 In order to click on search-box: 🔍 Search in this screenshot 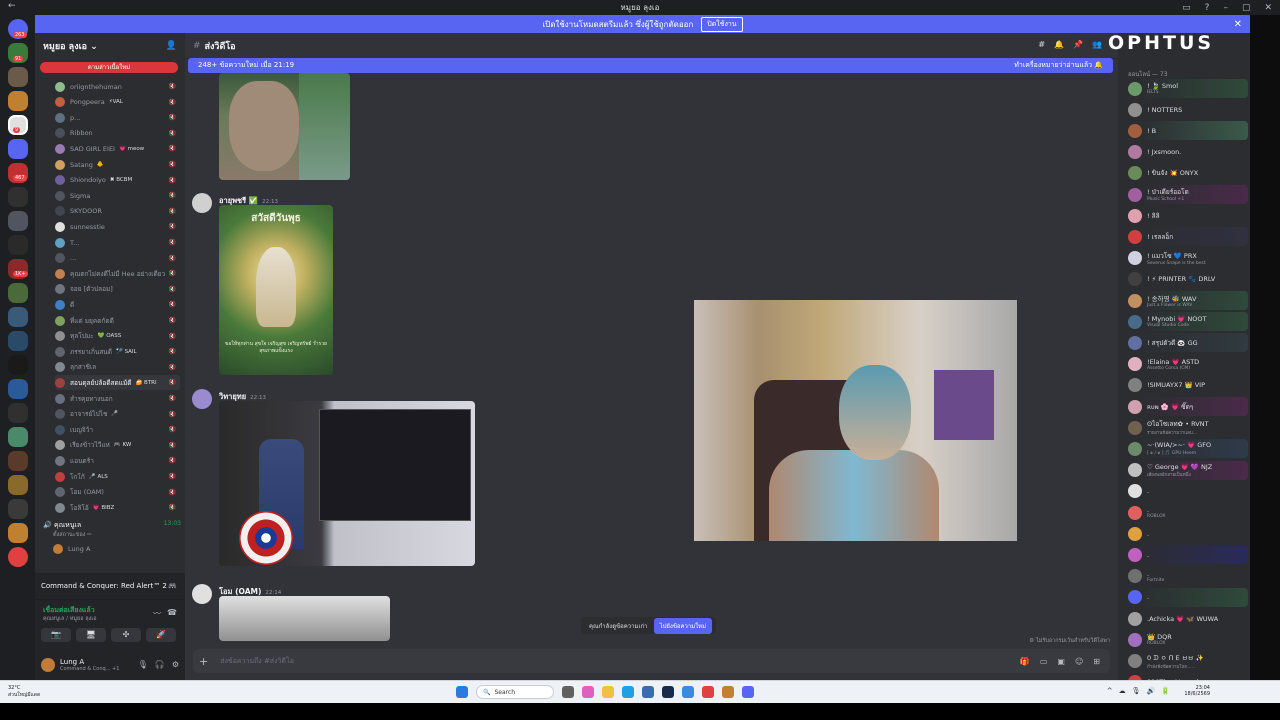, I will do `click(515, 692)`.